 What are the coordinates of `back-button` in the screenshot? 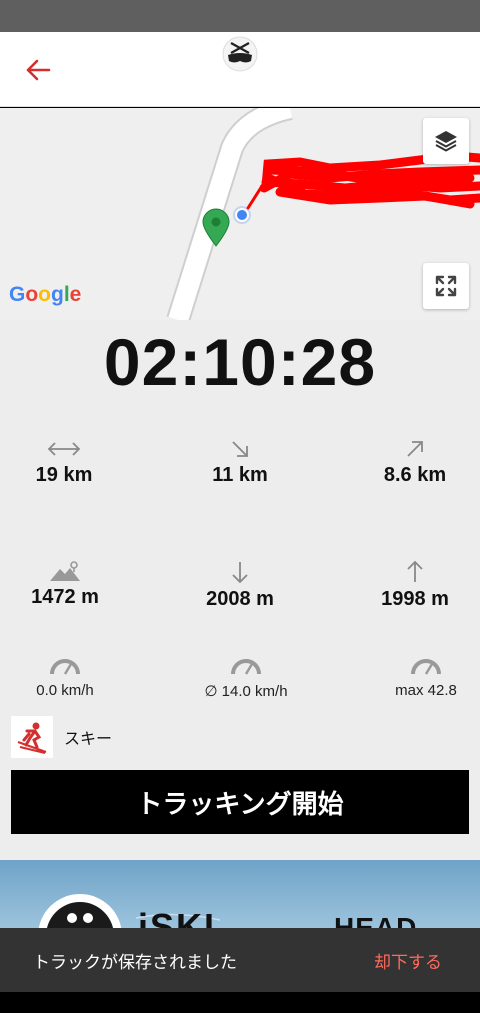 It's located at (38, 70).